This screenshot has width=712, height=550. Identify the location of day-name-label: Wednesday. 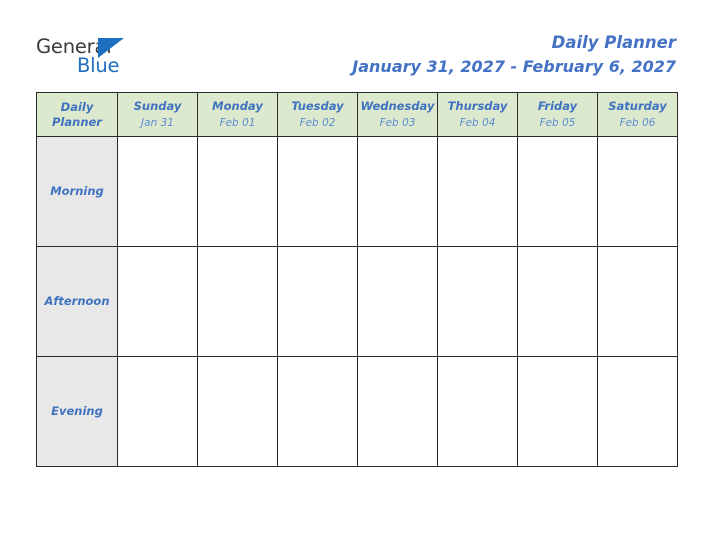
(397, 105).